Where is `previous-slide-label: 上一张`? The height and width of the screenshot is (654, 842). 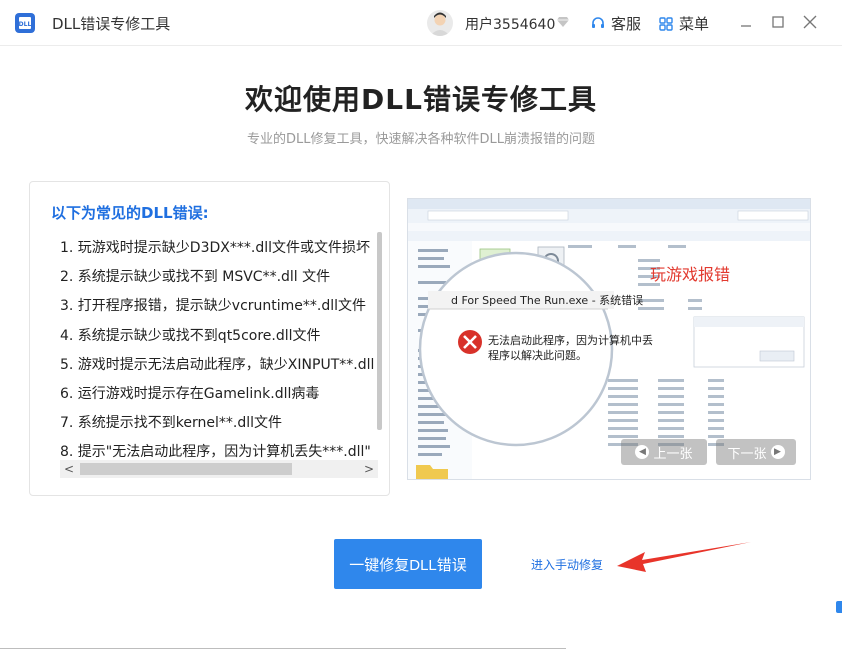
previous-slide-label: 上一张 is located at coordinates (673, 454).